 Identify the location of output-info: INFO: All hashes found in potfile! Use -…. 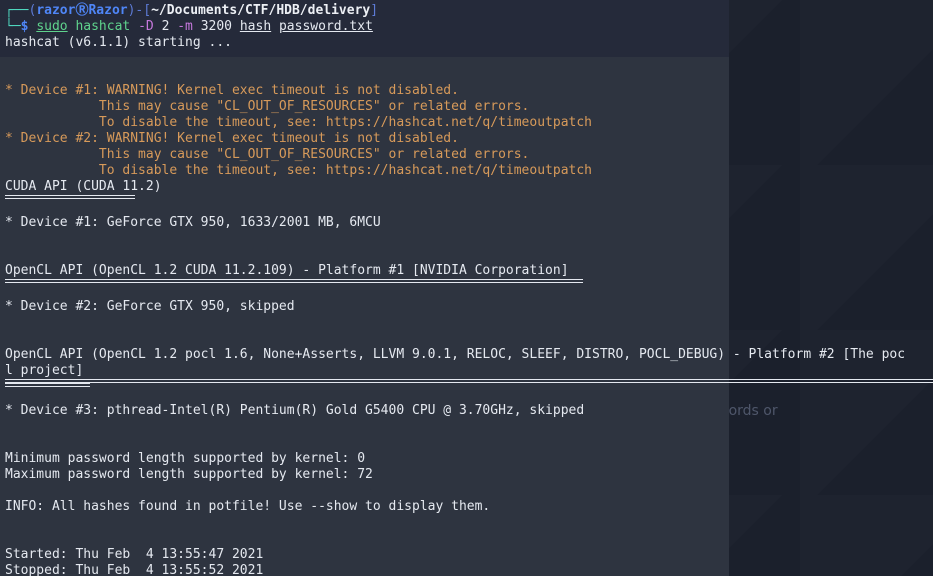
(248, 506).